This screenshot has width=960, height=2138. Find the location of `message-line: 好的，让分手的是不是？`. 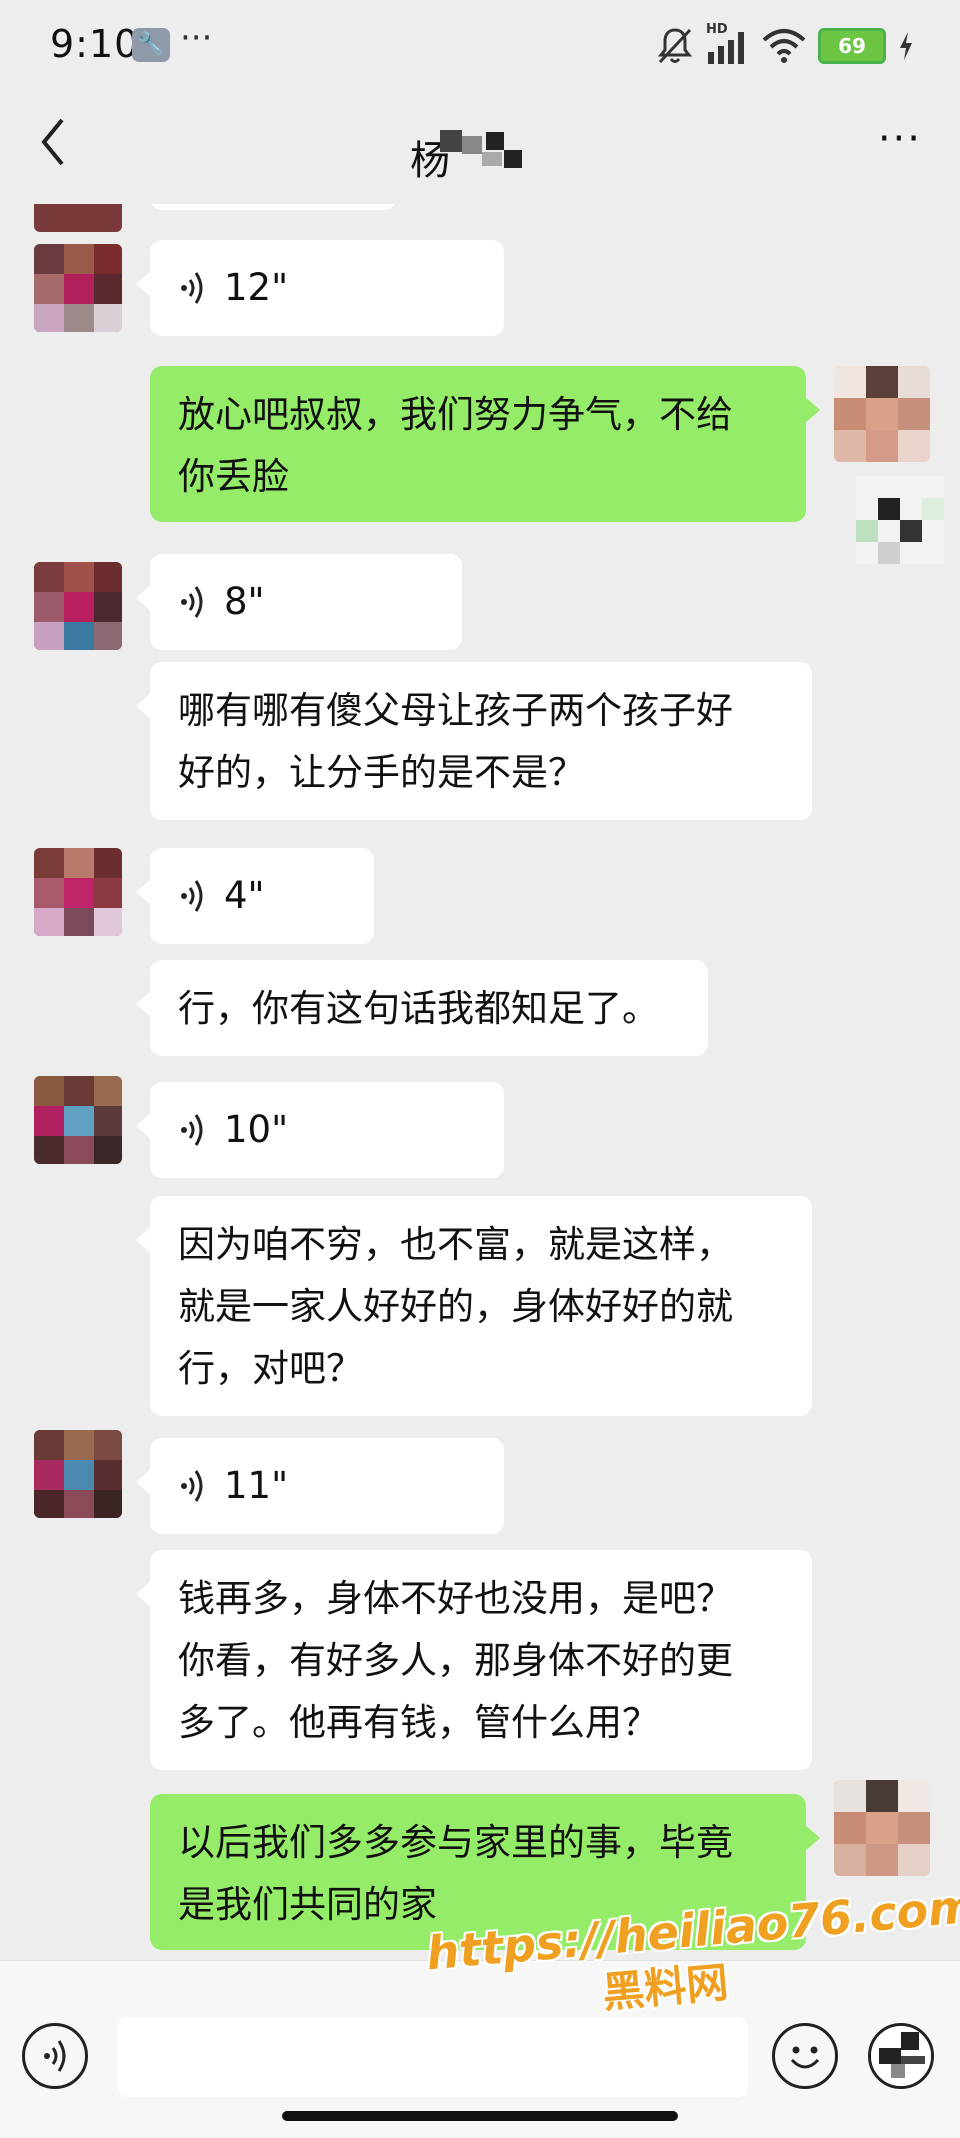

message-line: 好的，让分手的是不是？ is located at coordinates (381, 772).